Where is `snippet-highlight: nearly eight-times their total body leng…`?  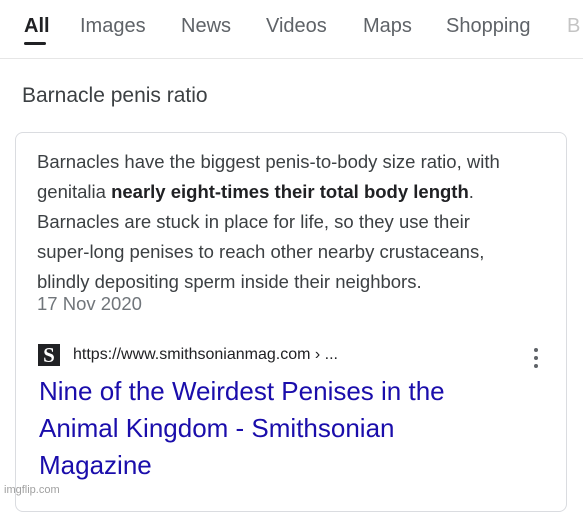 snippet-highlight: nearly eight-times their total body leng… is located at coordinates (290, 191).